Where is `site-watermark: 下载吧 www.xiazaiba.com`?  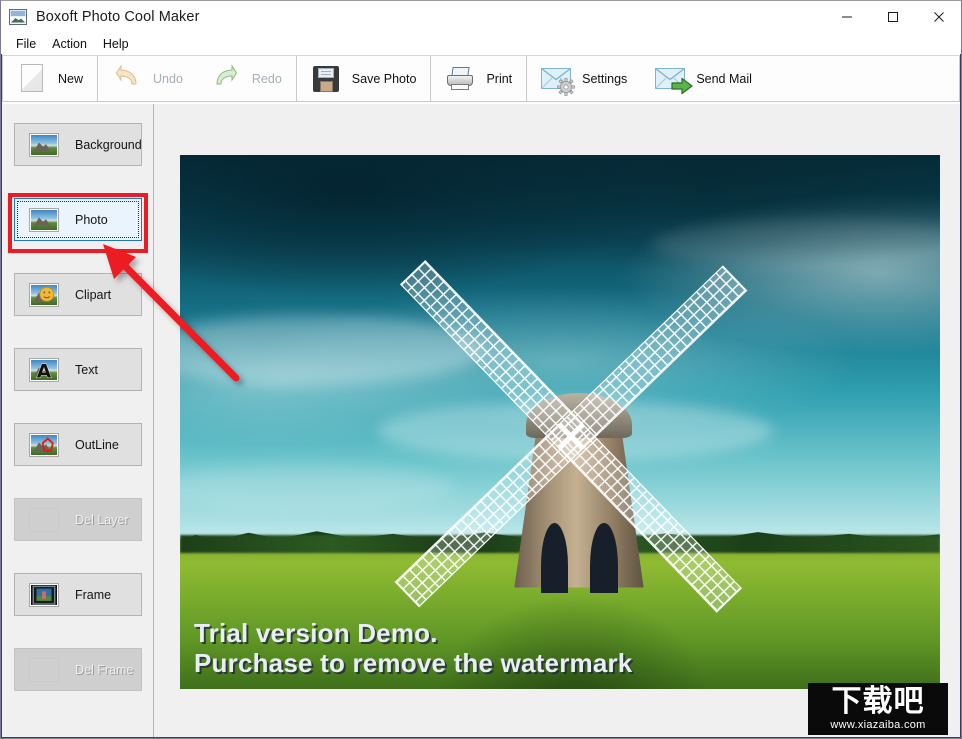 site-watermark: 下载吧 www.xiazaiba.com is located at coordinates (878, 709).